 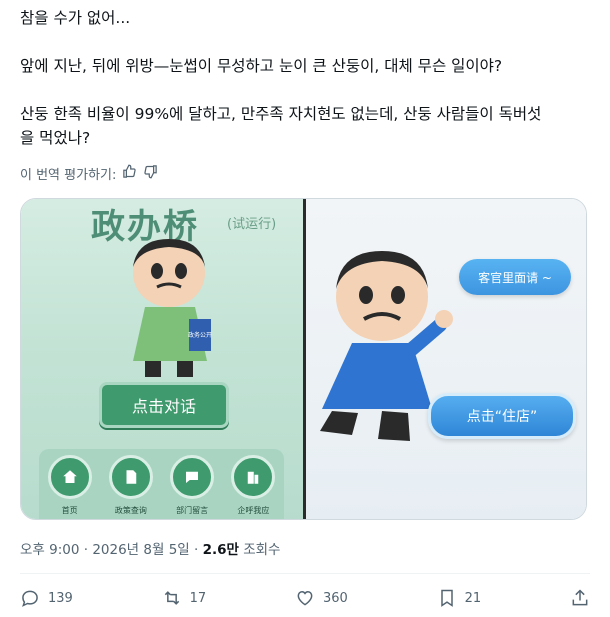 I want to click on thumbs-up-icon, so click(x=129, y=173).